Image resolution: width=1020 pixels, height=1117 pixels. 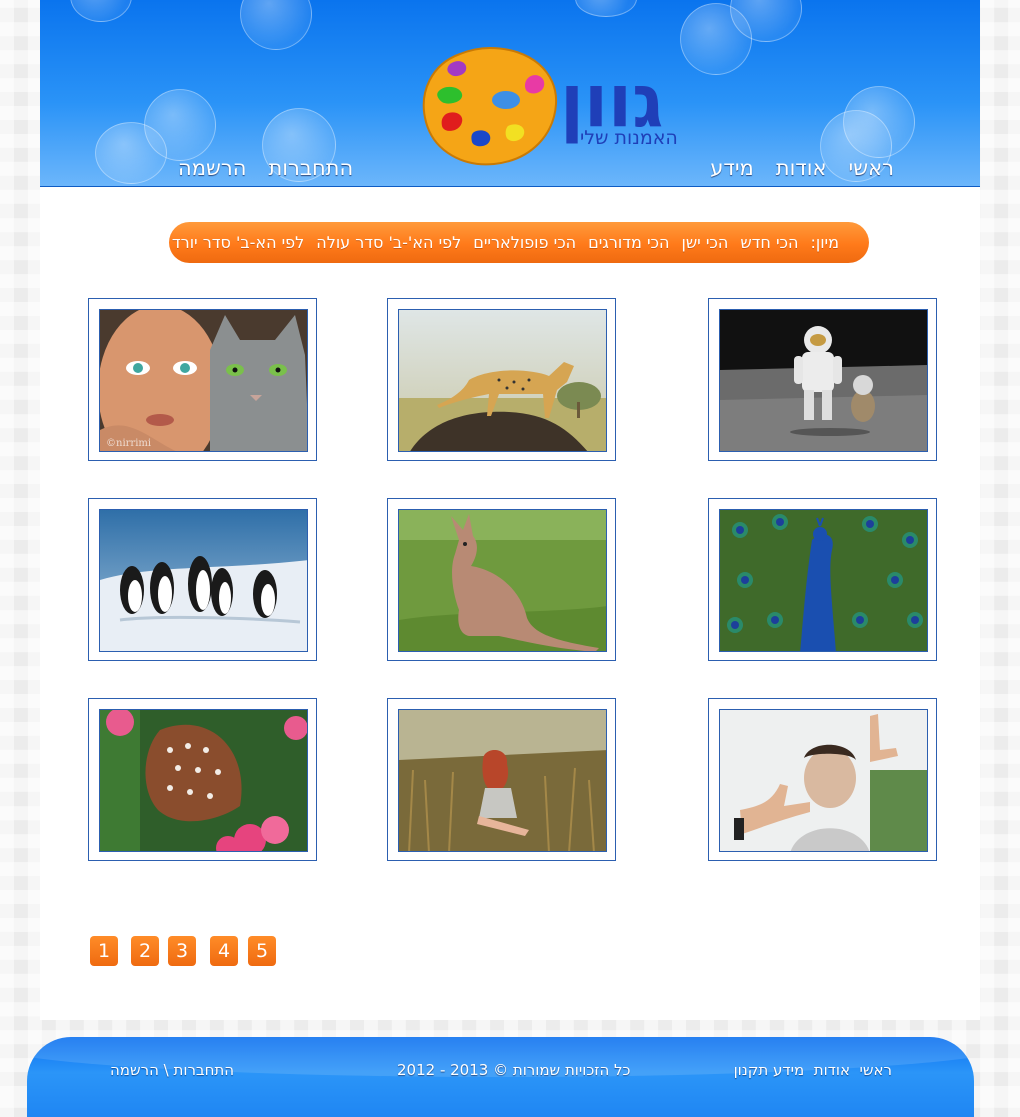 I want to click on auth-nav: התחברות הרשמה, so click(x=265, y=168).